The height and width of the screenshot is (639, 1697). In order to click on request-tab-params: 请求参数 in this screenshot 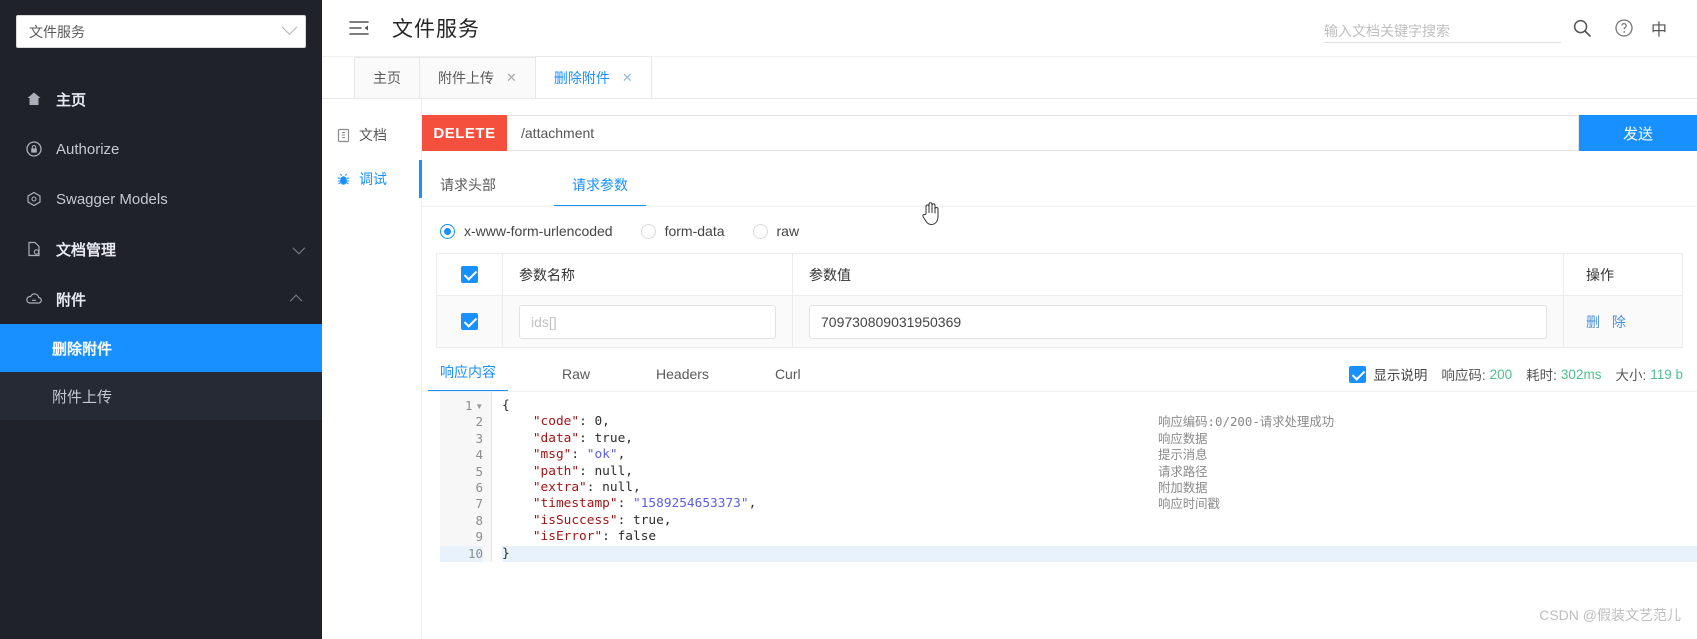, I will do `click(600, 188)`.